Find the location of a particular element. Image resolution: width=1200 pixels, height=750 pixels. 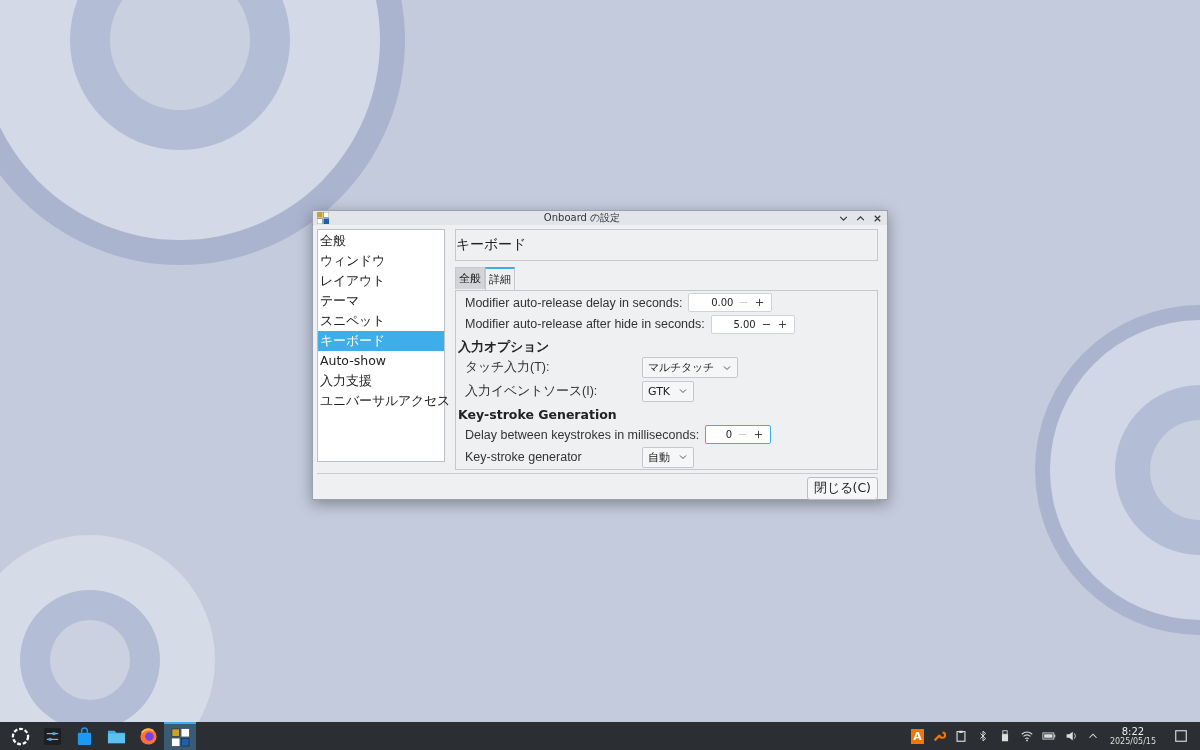

dropdown: マルチタッチ is located at coordinates (690, 367).